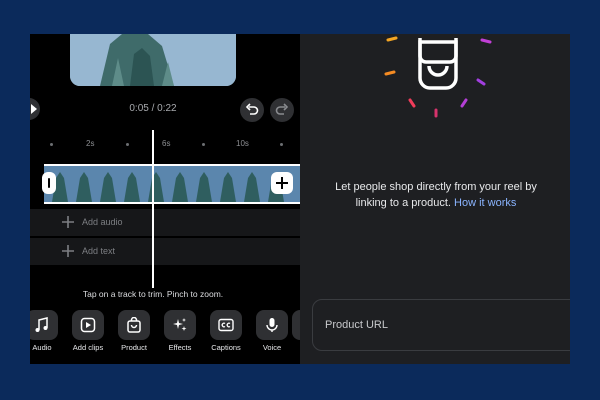 Image resolution: width=600 pixels, height=400 pixels. I want to click on tool-label: Product, so click(134, 347).